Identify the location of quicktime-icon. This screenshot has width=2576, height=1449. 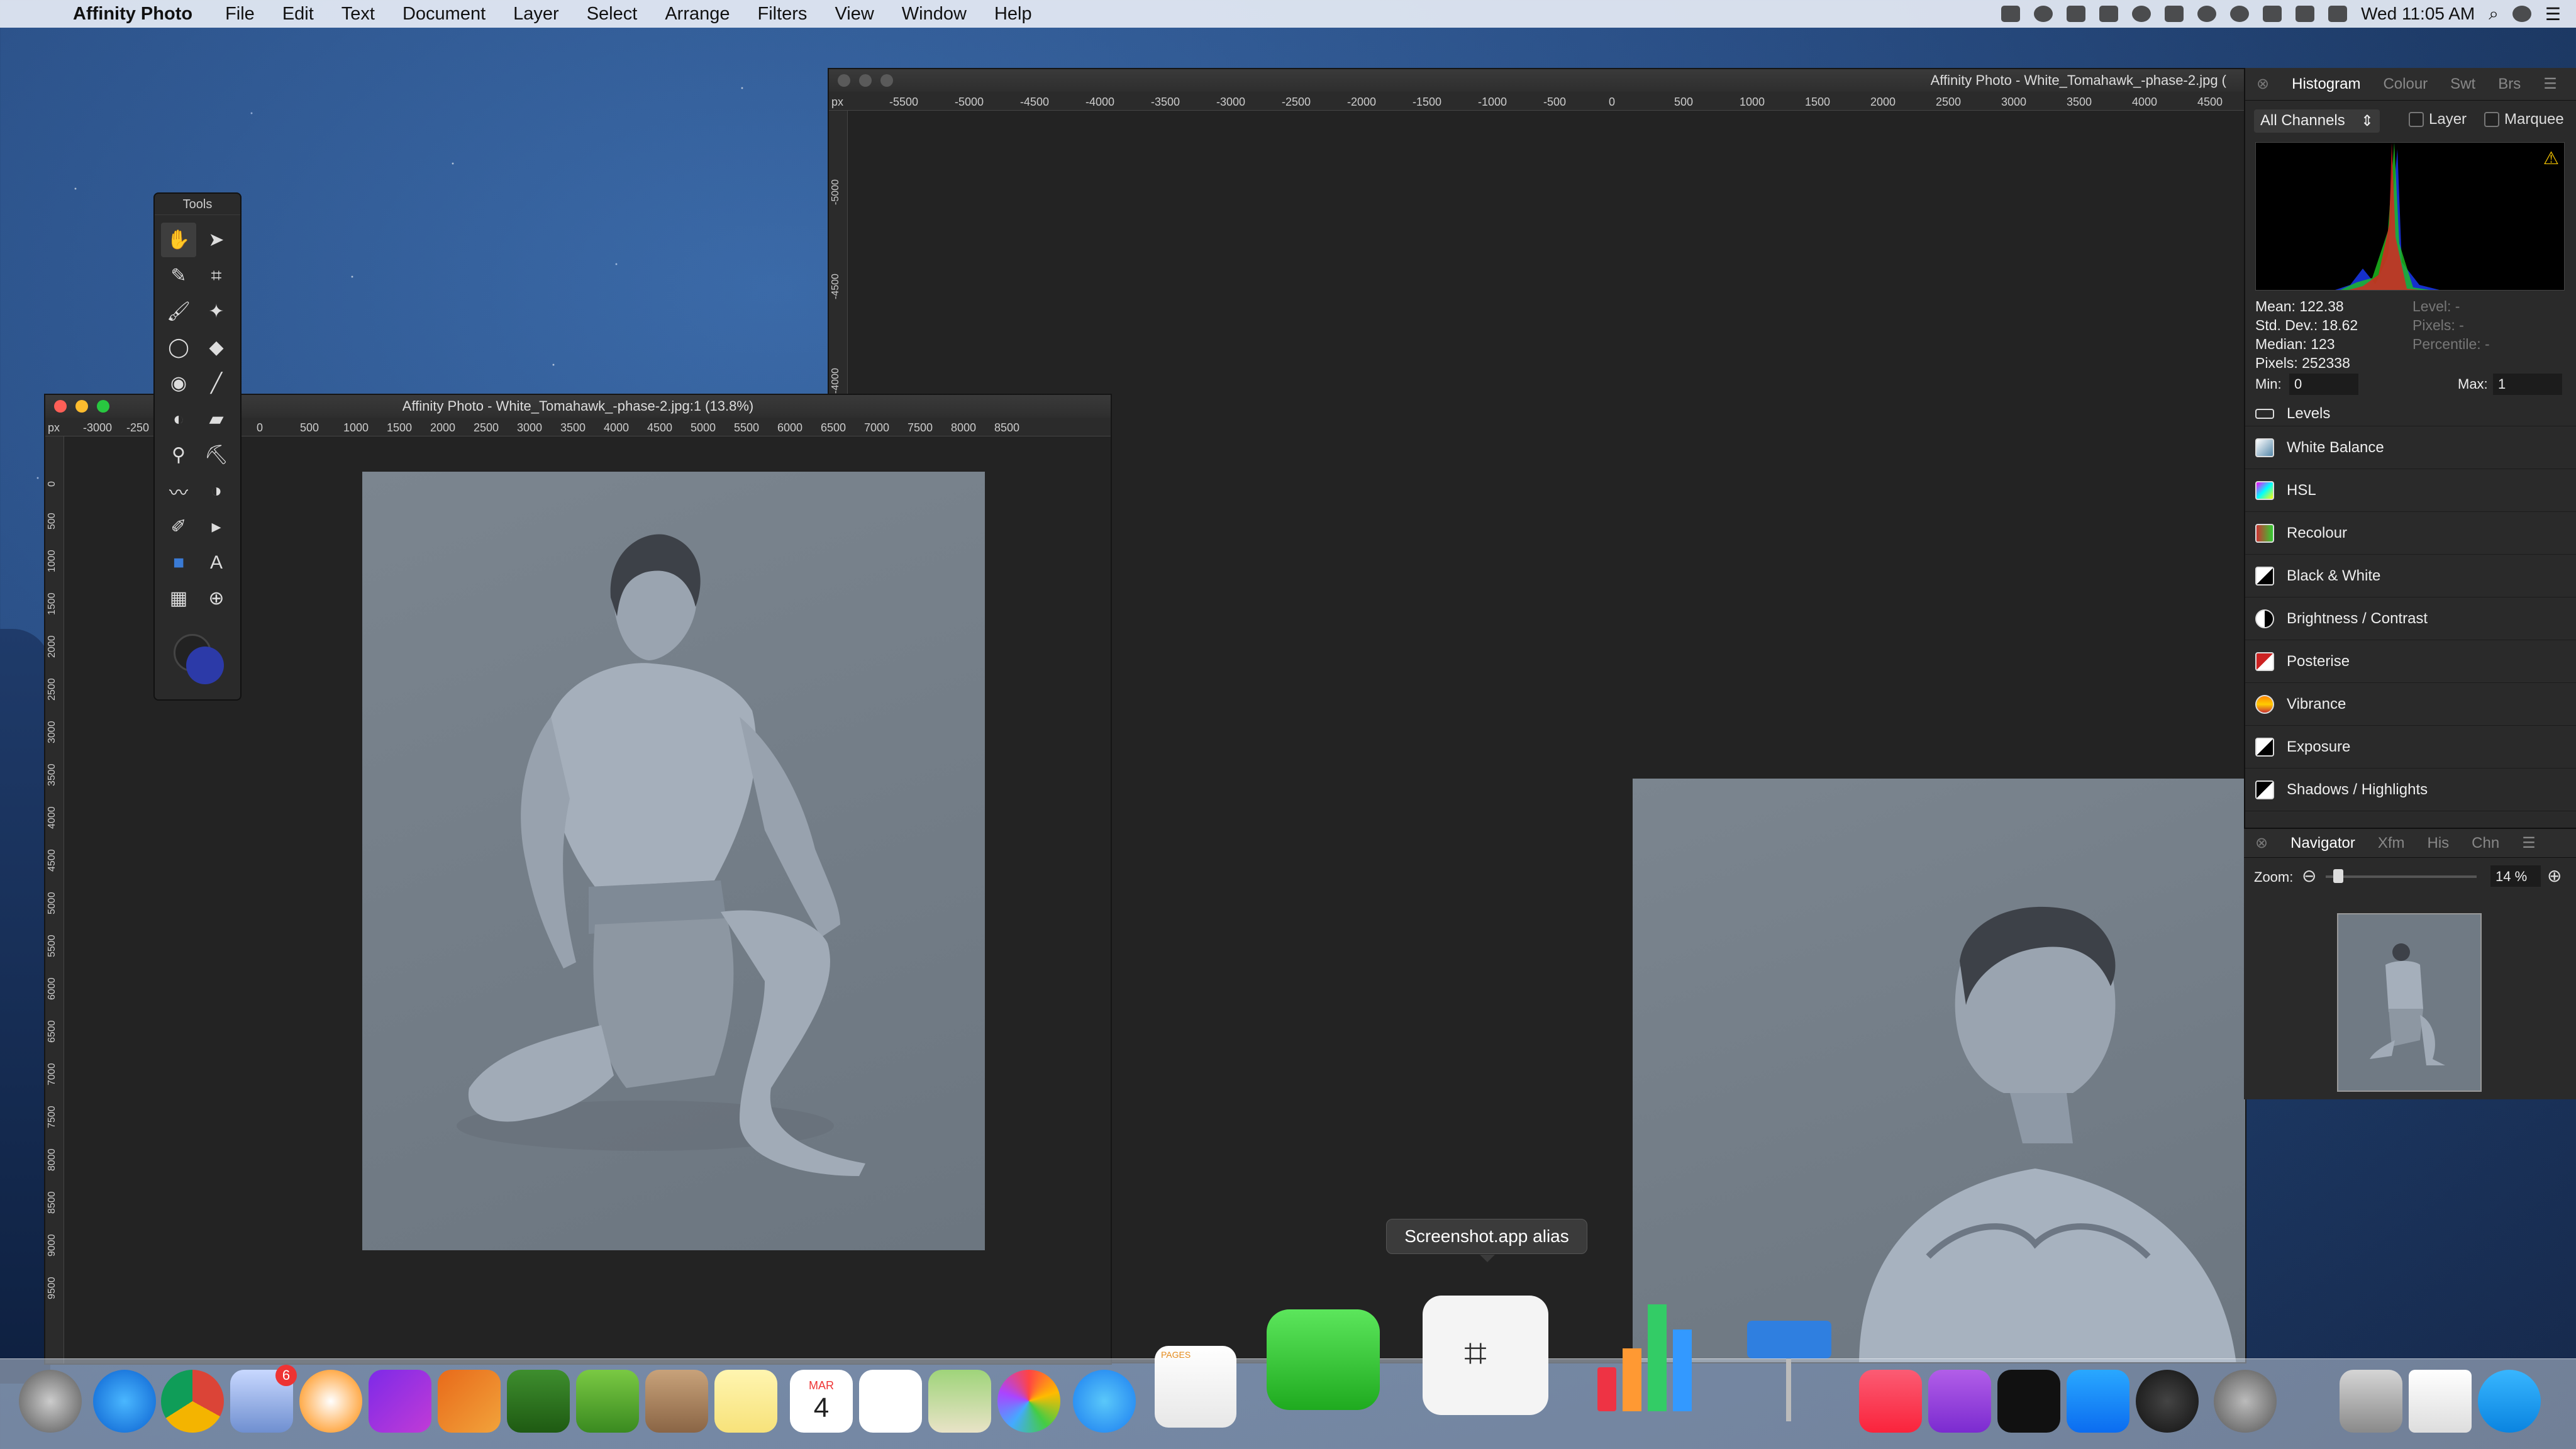
(2167, 1401).